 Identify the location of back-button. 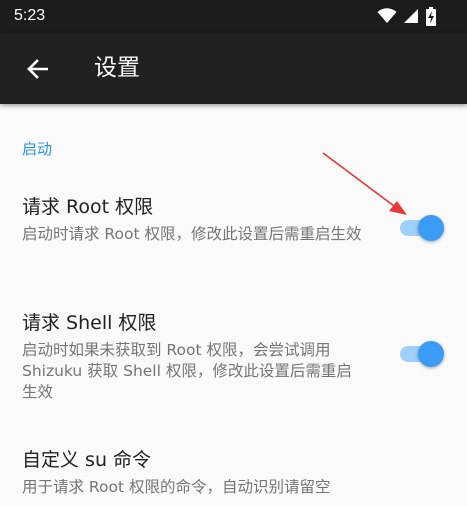
(37, 69).